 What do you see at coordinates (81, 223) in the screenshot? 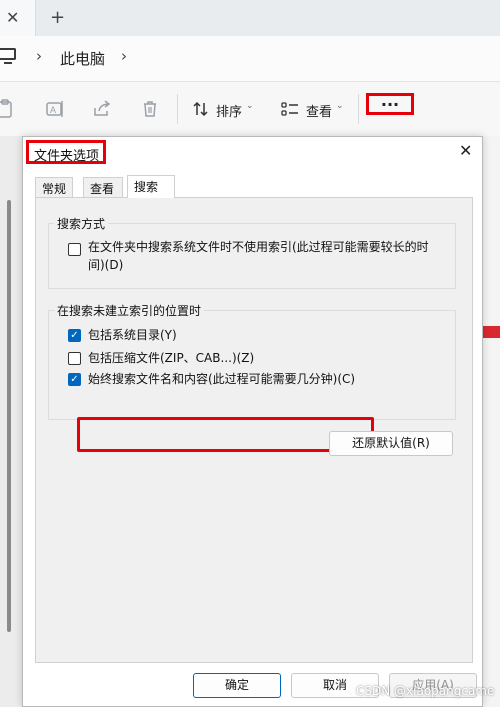
I see `search-method-title: 搜索方式` at bounding box center [81, 223].